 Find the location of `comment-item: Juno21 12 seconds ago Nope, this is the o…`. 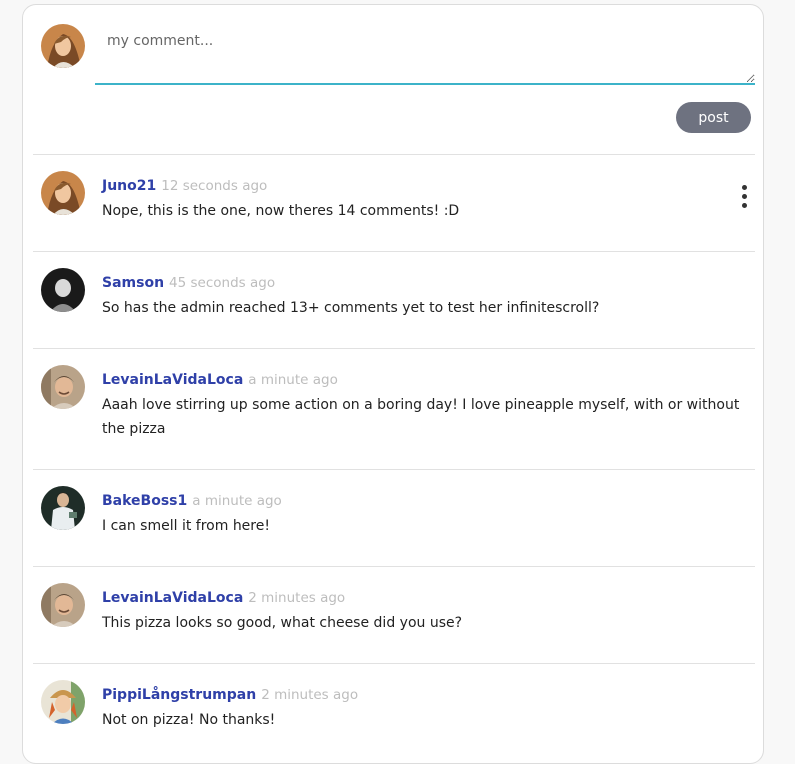

comment-item: Juno21 12 seconds ago Nope, this is the o… is located at coordinates (394, 203).